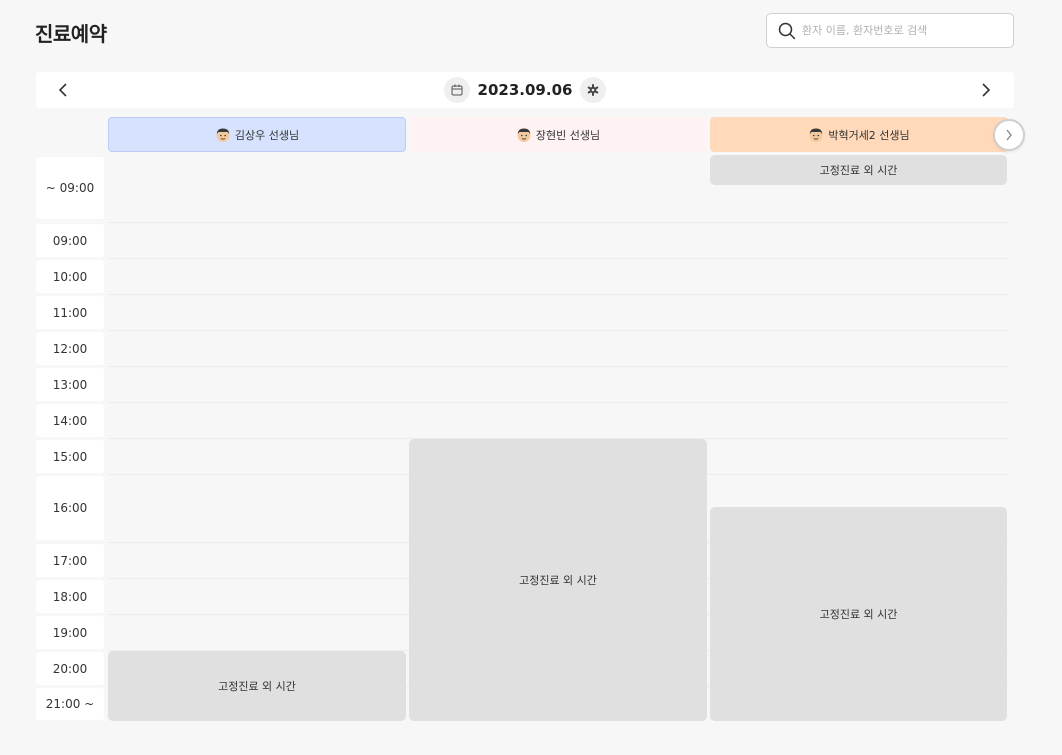  Describe the element at coordinates (70, 704) in the screenshot. I see `time-label: 21:00 ~` at that location.